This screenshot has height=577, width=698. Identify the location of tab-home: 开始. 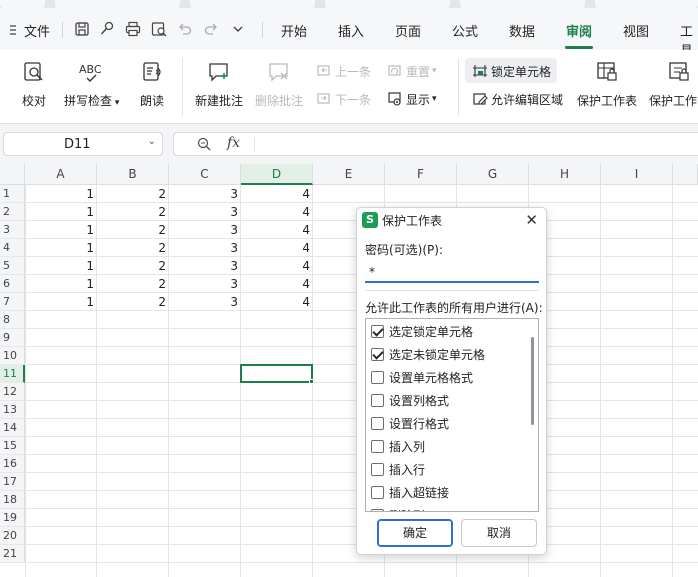
(294, 30).